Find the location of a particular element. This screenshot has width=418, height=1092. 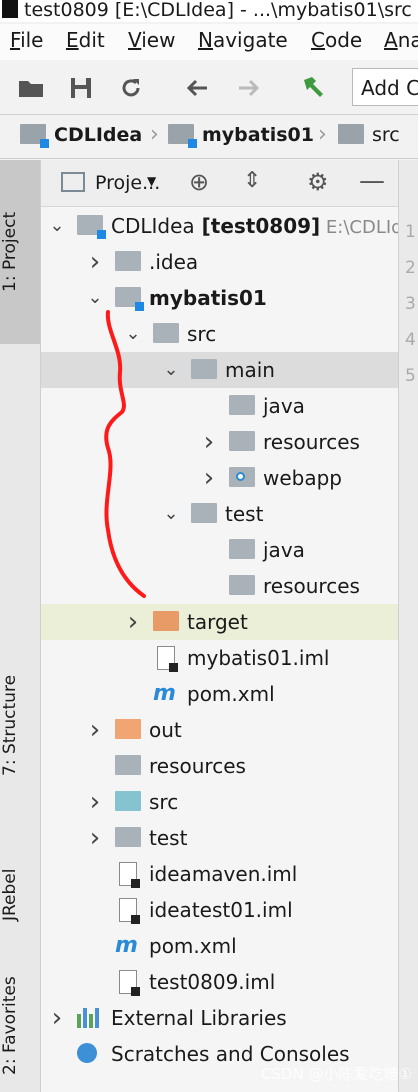

tree-item: › test is located at coordinates (219, 838).